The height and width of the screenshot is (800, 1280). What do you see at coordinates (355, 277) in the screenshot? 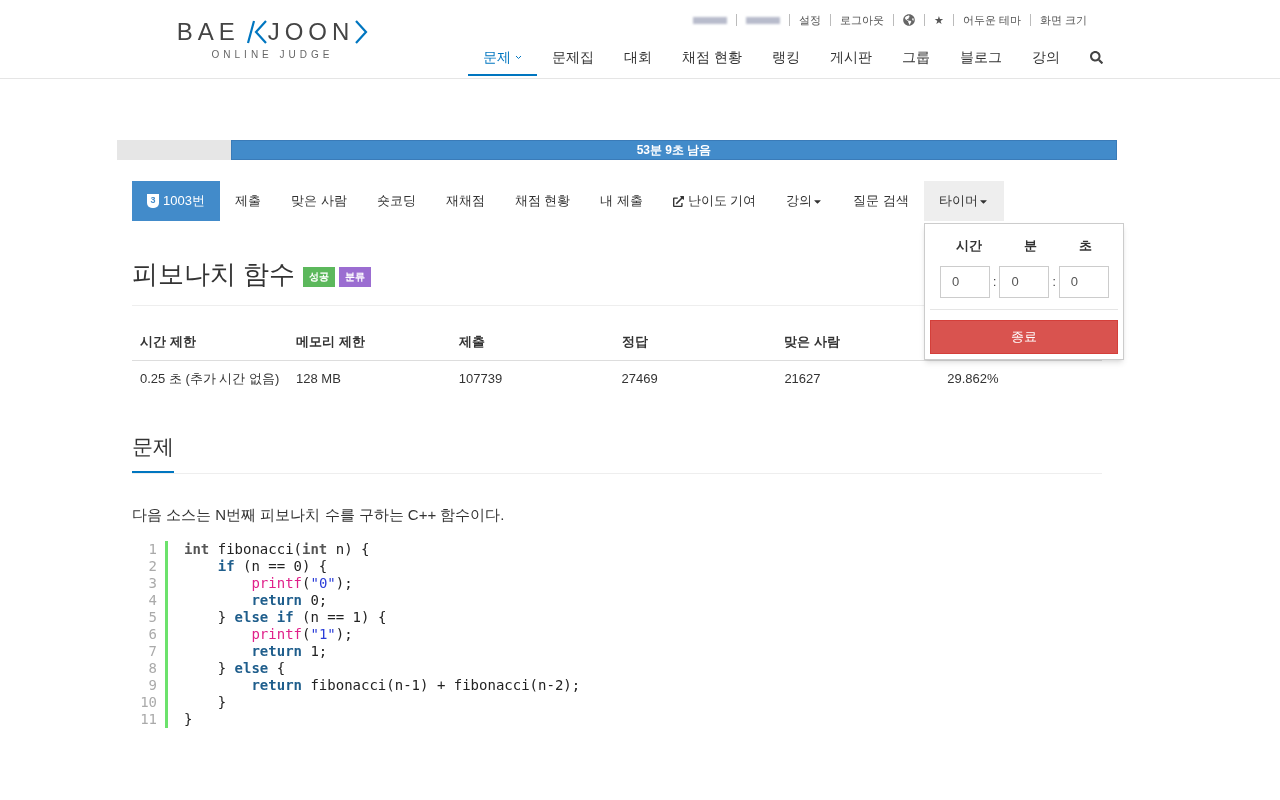
I see `tag: 분류` at bounding box center [355, 277].